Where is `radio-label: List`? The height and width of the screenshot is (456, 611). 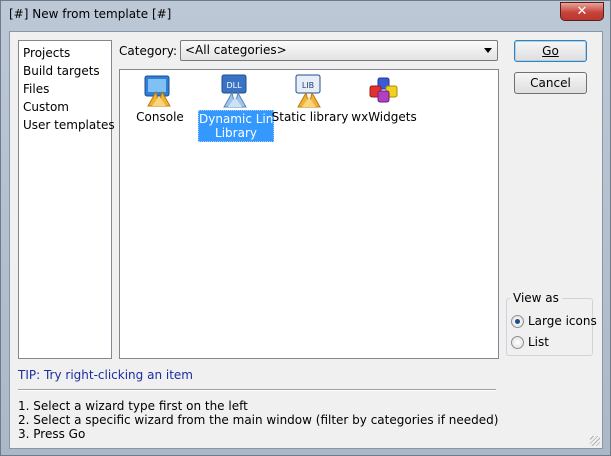 radio-label: List is located at coordinates (538, 342).